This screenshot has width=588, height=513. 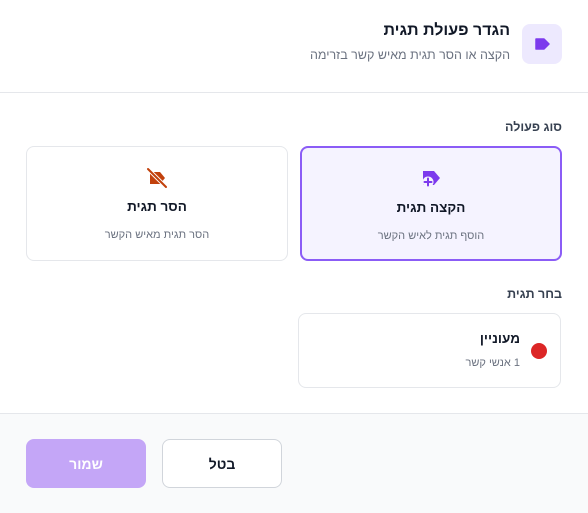 What do you see at coordinates (157, 180) in the screenshot?
I see `tag-off-icon` at bounding box center [157, 180].